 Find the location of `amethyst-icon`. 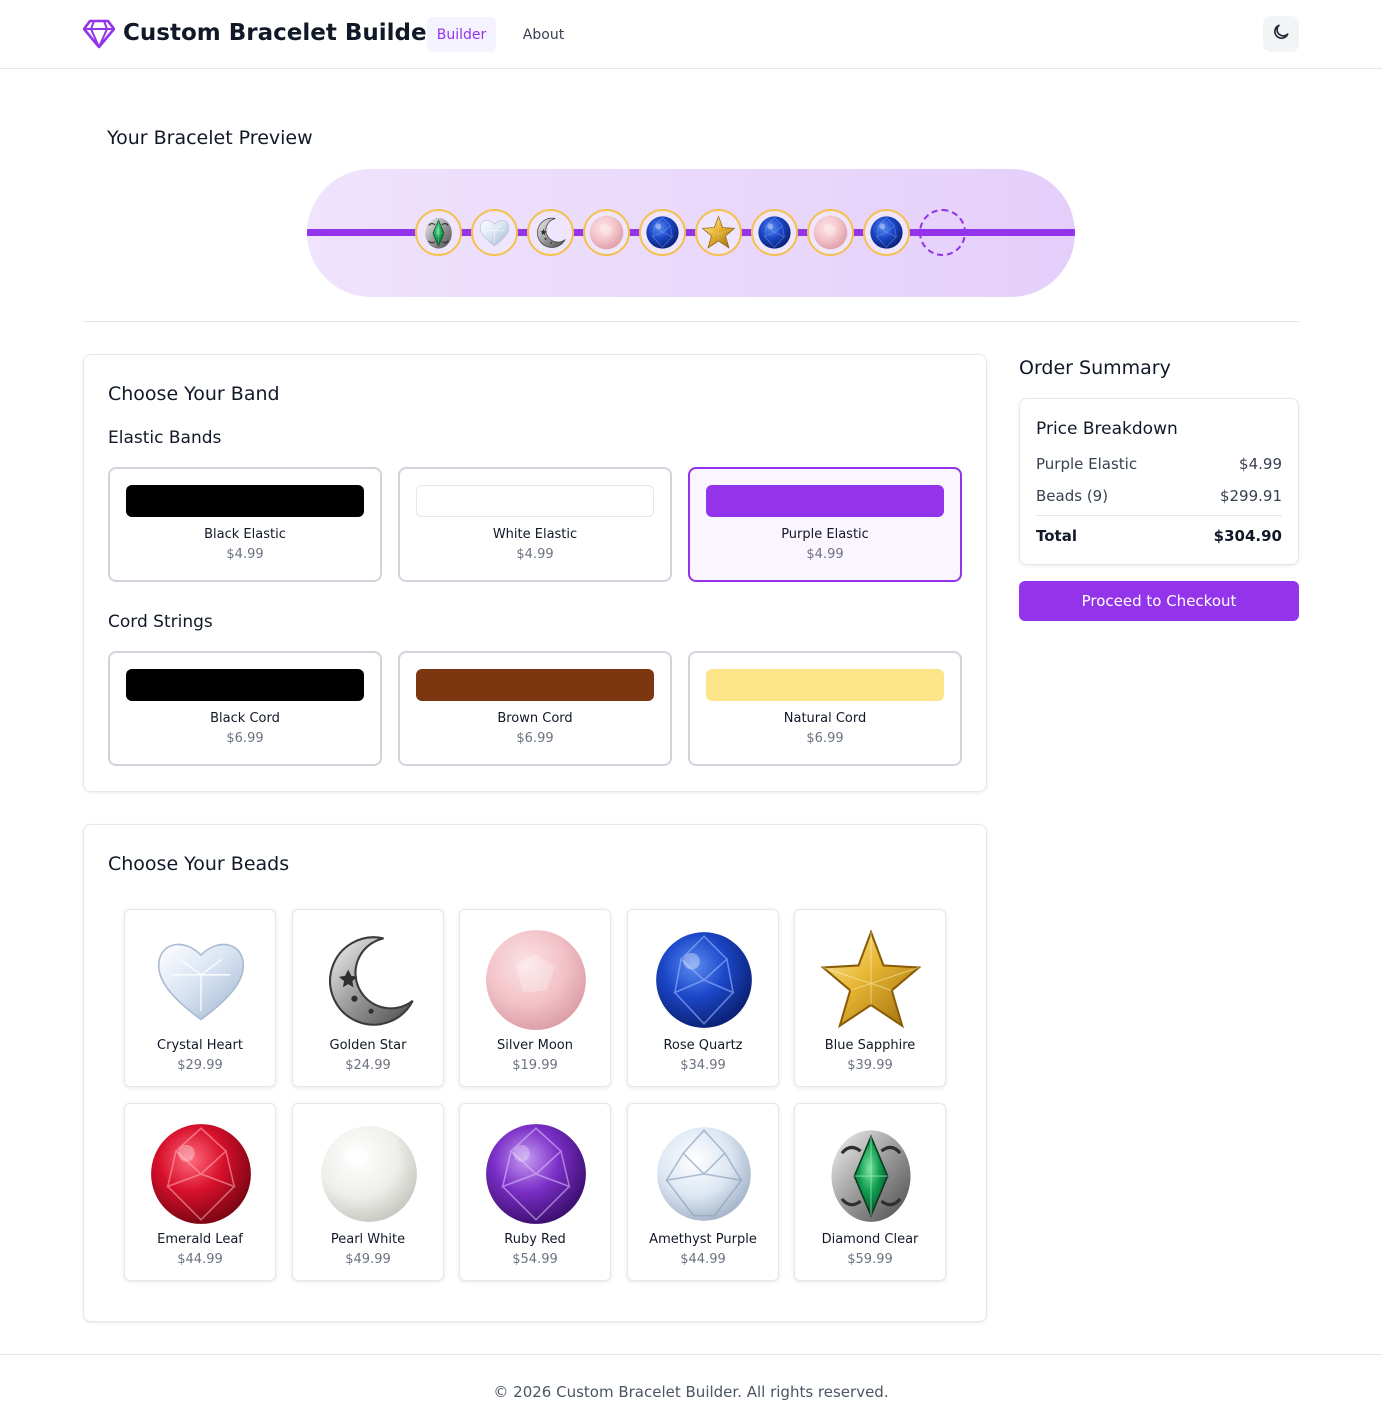

amethyst-icon is located at coordinates (536, 1174).